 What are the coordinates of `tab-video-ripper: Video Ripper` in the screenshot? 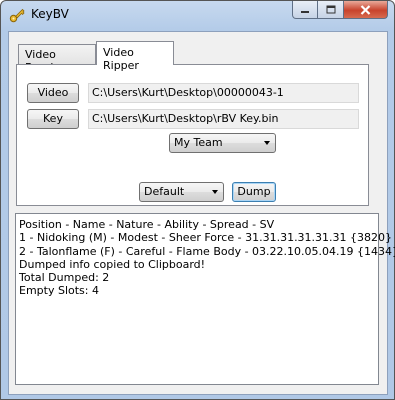 It's located at (135, 56).